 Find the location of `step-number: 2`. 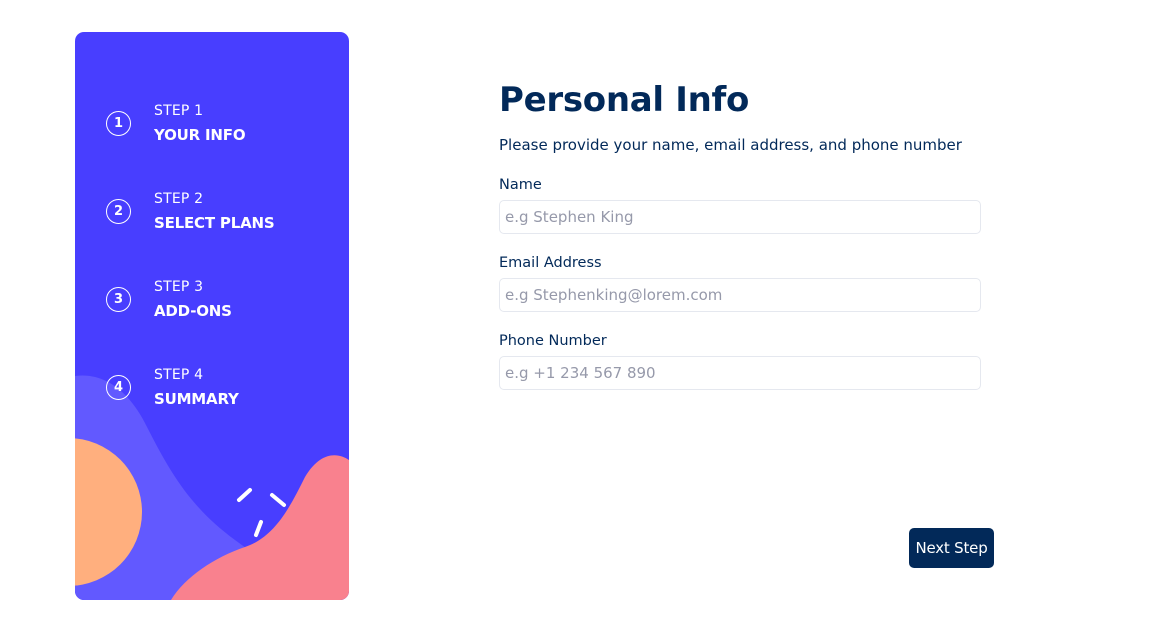

step-number: 2 is located at coordinates (118, 211).